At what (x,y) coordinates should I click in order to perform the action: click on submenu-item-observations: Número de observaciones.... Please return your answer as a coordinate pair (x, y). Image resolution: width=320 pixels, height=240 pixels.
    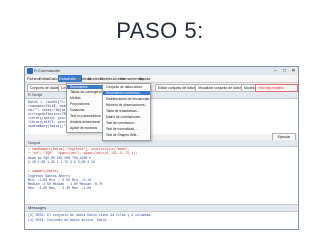
    Looking at the image, I should click on (126, 105).